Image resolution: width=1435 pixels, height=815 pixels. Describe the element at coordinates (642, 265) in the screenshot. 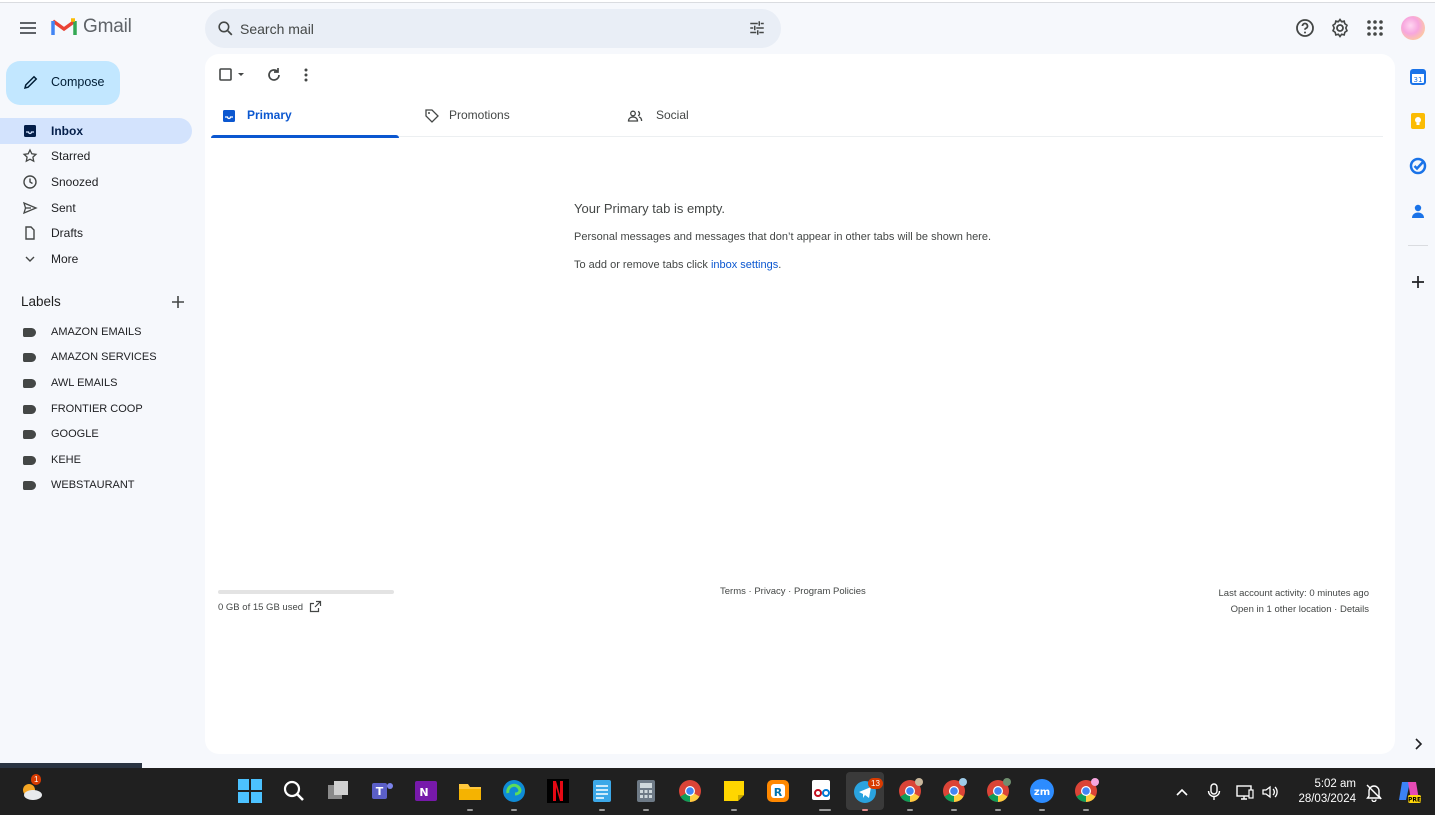

I see `hint-prefix: To add or remove tabs click` at that location.